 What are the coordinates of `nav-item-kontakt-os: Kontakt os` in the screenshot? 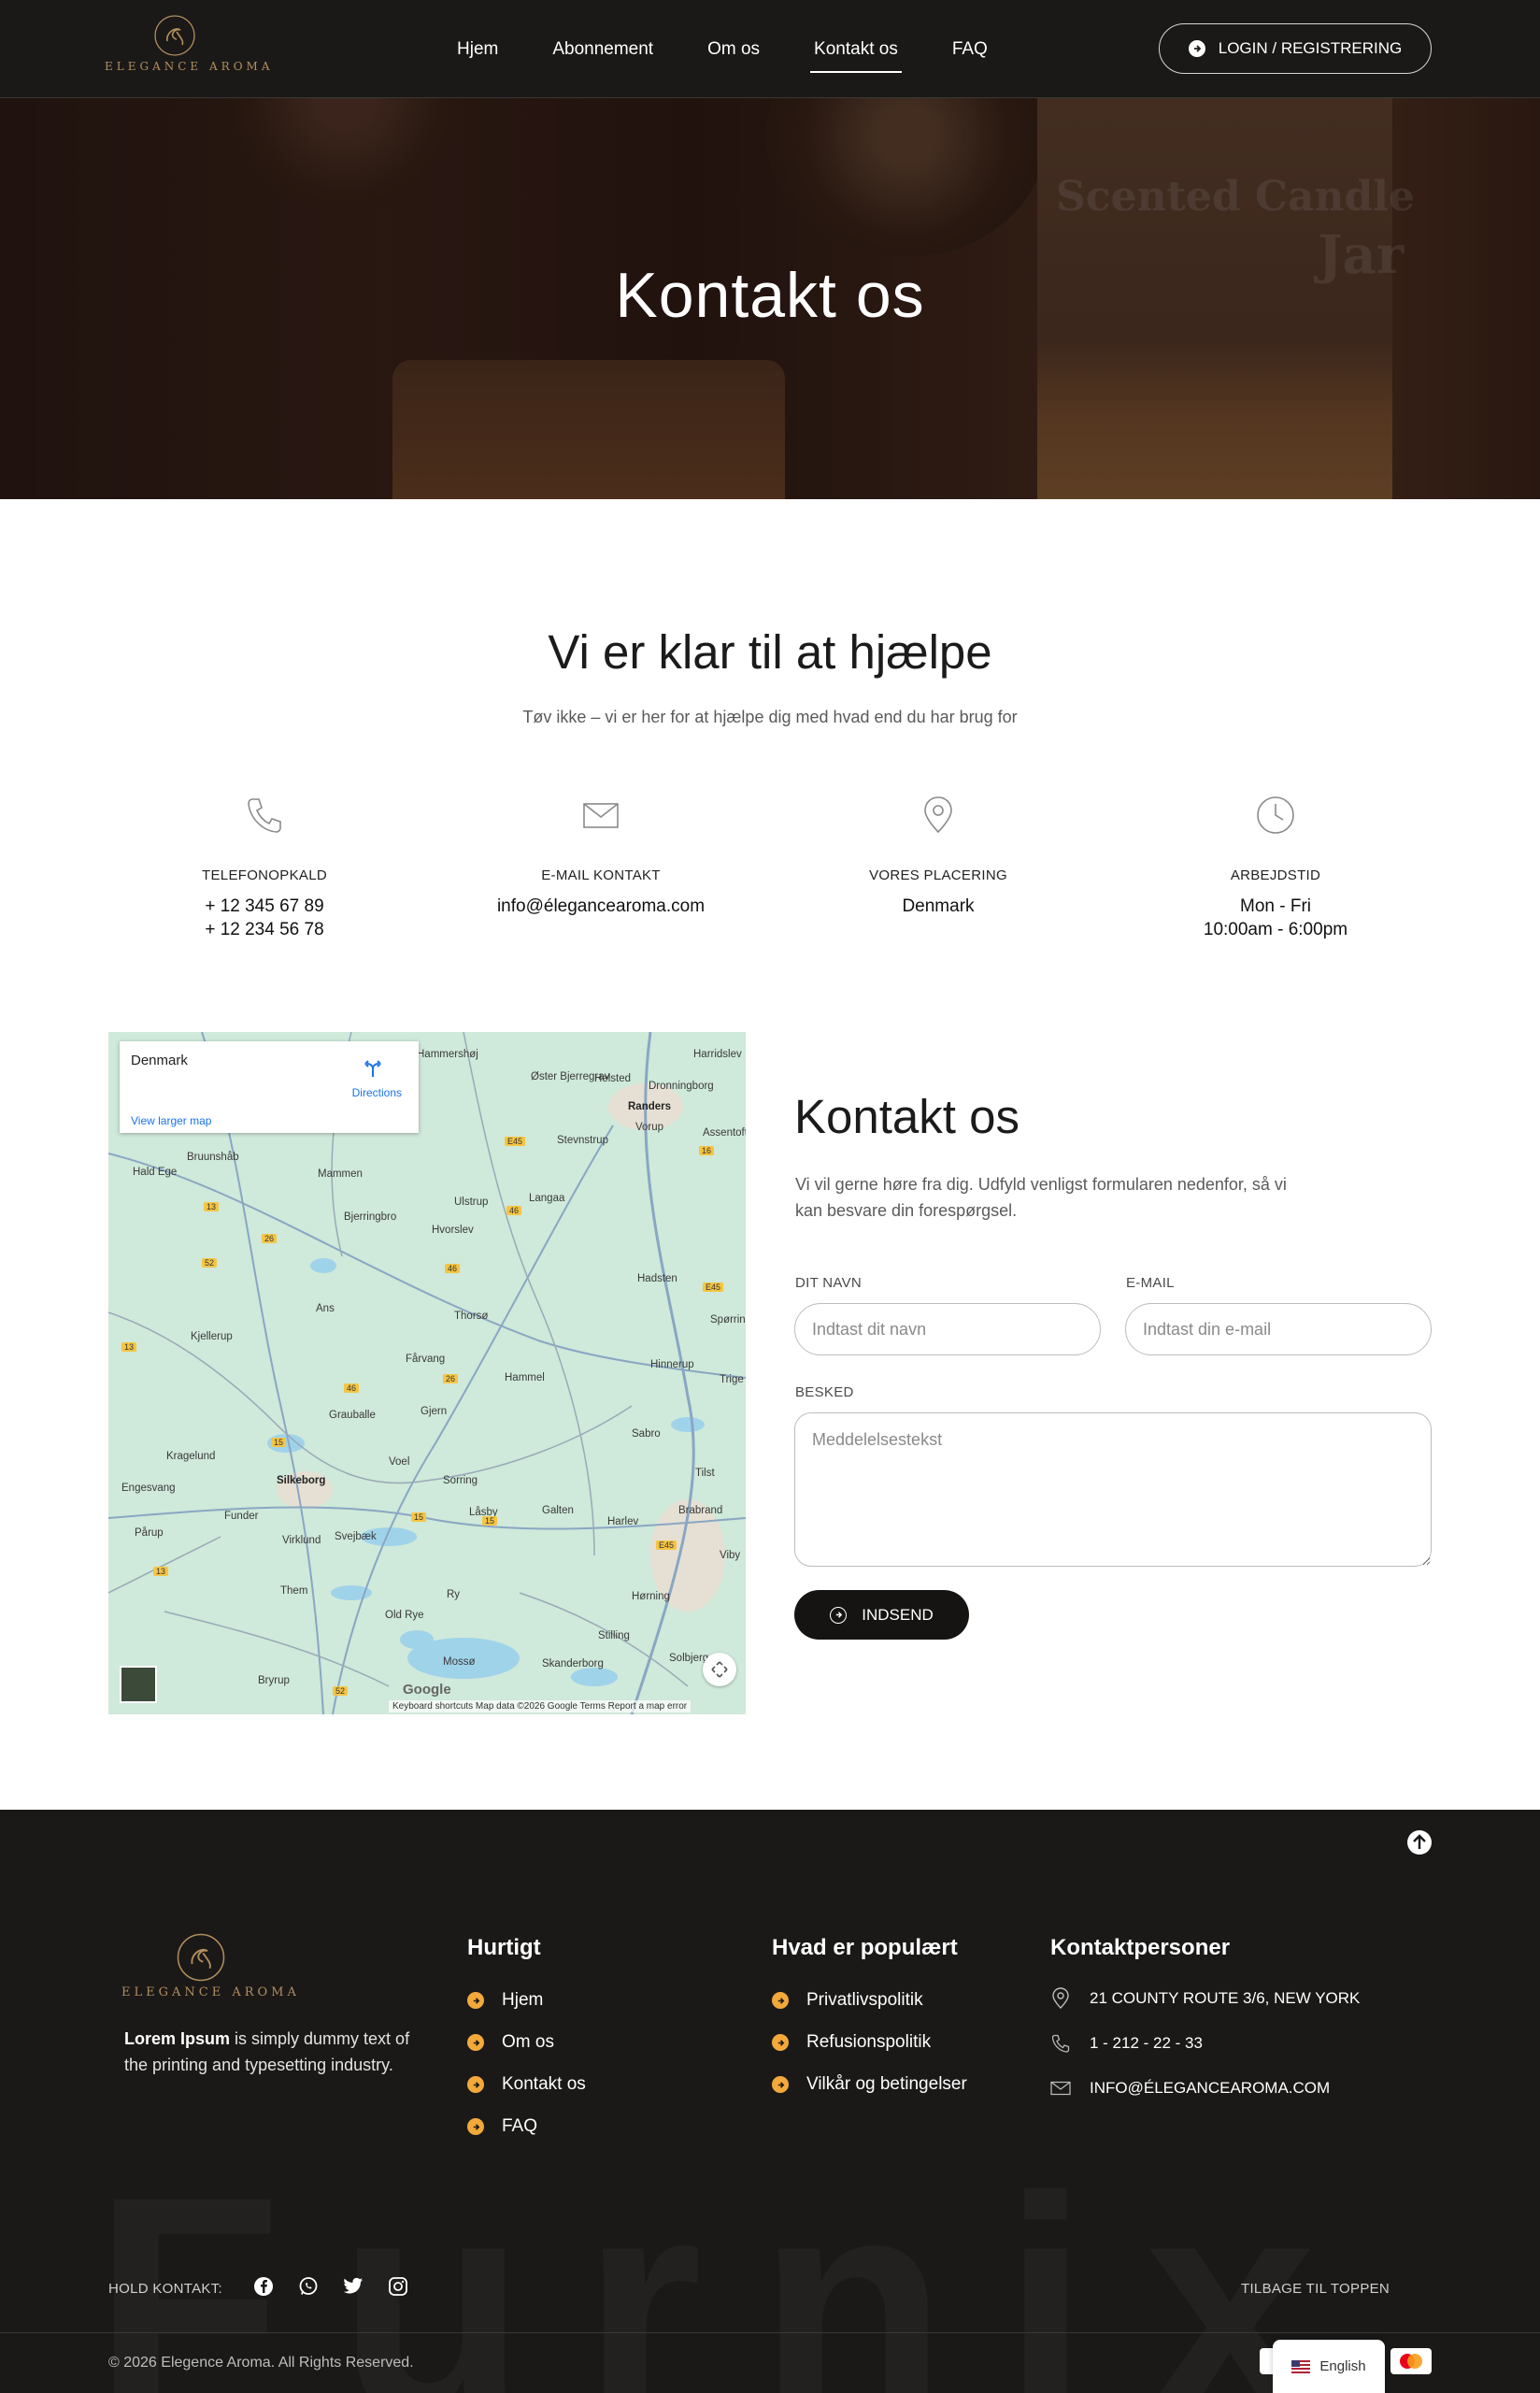 It's located at (856, 52).